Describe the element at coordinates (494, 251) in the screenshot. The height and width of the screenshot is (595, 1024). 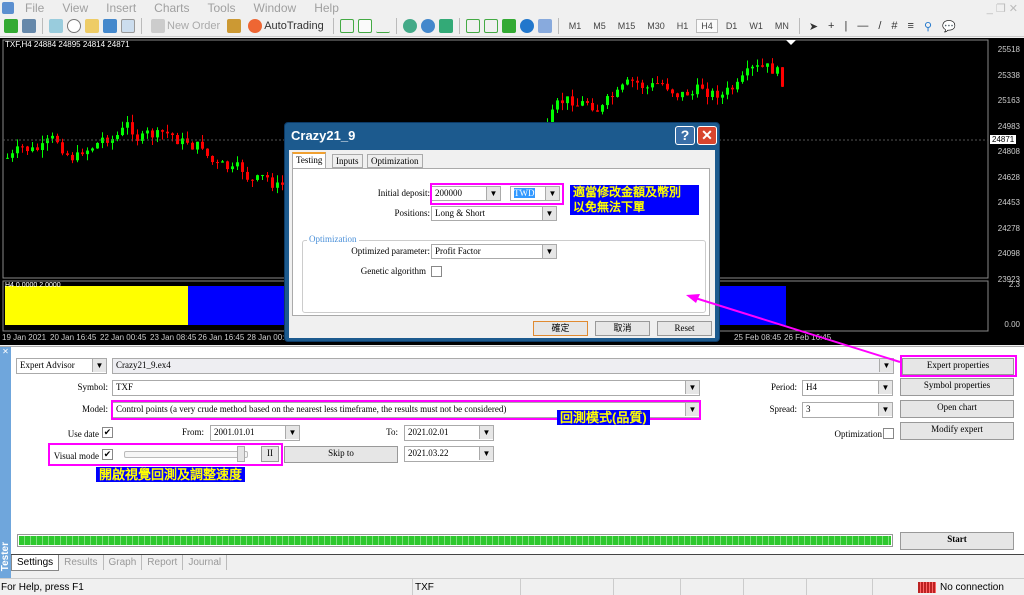
I see `optimized-parameter-select: Profit Factor ▼` at that location.